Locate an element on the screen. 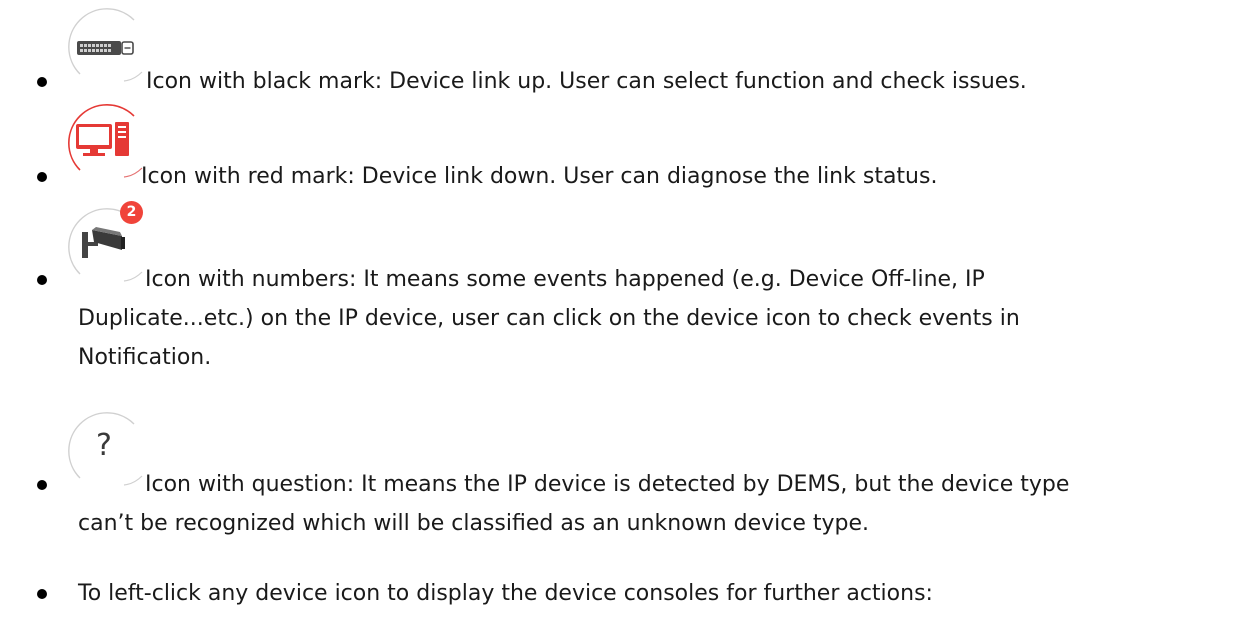  switch-device-icon is located at coordinates (107, 47).